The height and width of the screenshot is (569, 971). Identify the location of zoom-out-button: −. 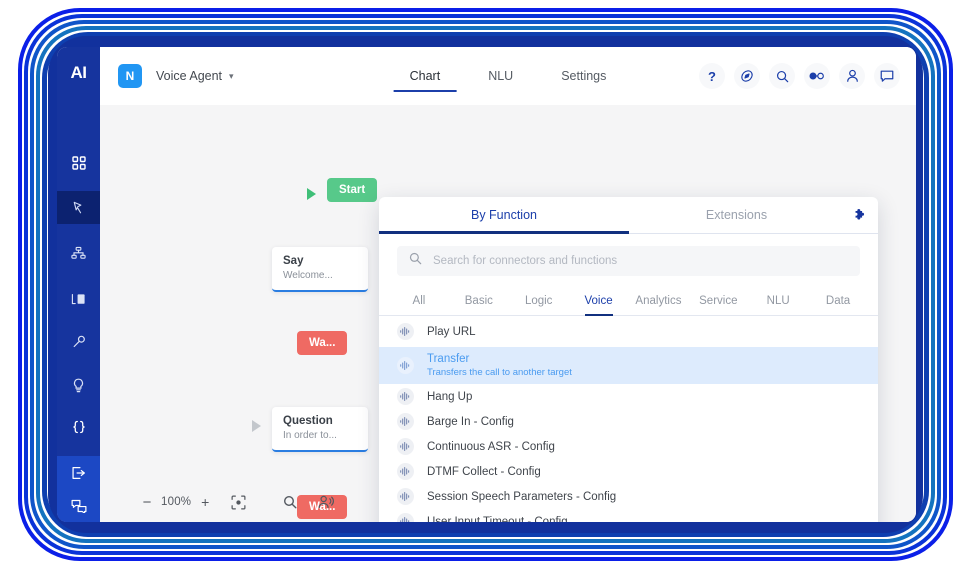
(147, 502).